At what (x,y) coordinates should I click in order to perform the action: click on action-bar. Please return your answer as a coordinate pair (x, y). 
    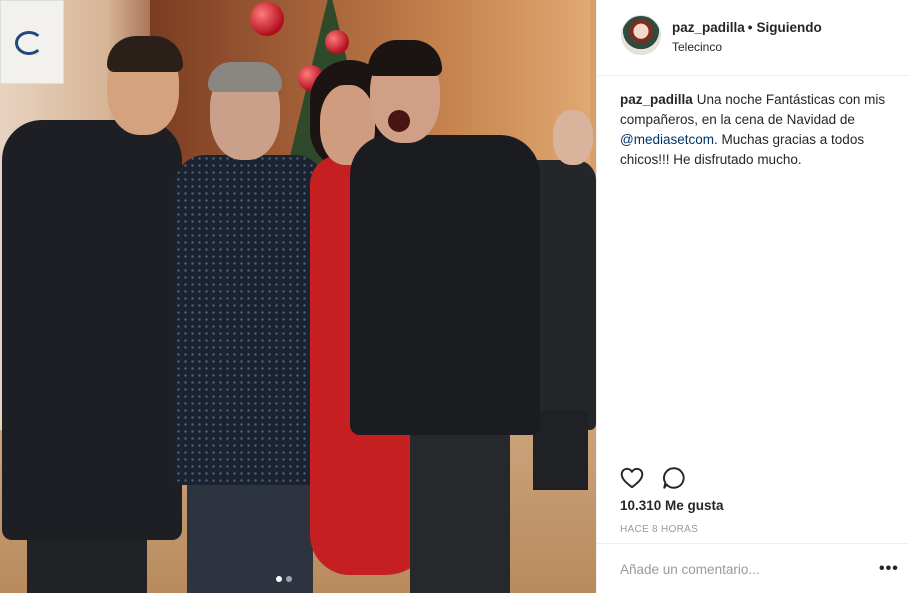
    Looking at the image, I should click on (653, 478).